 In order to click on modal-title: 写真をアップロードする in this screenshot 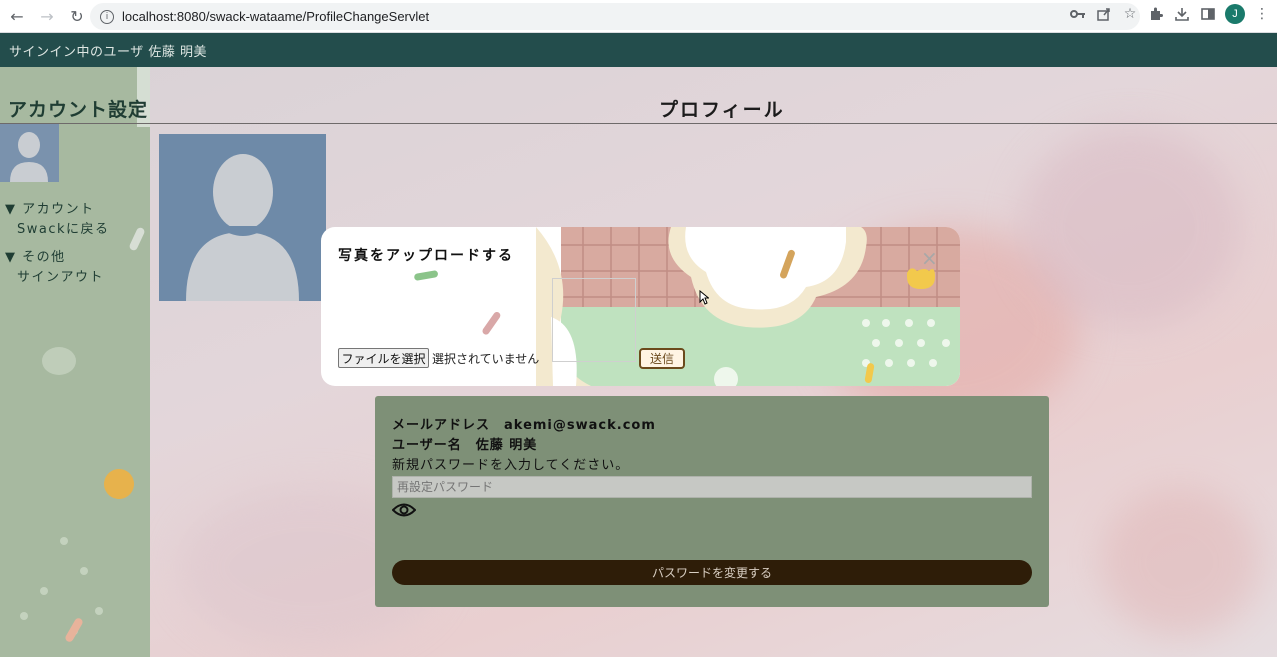, I will do `click(426, 256)`.